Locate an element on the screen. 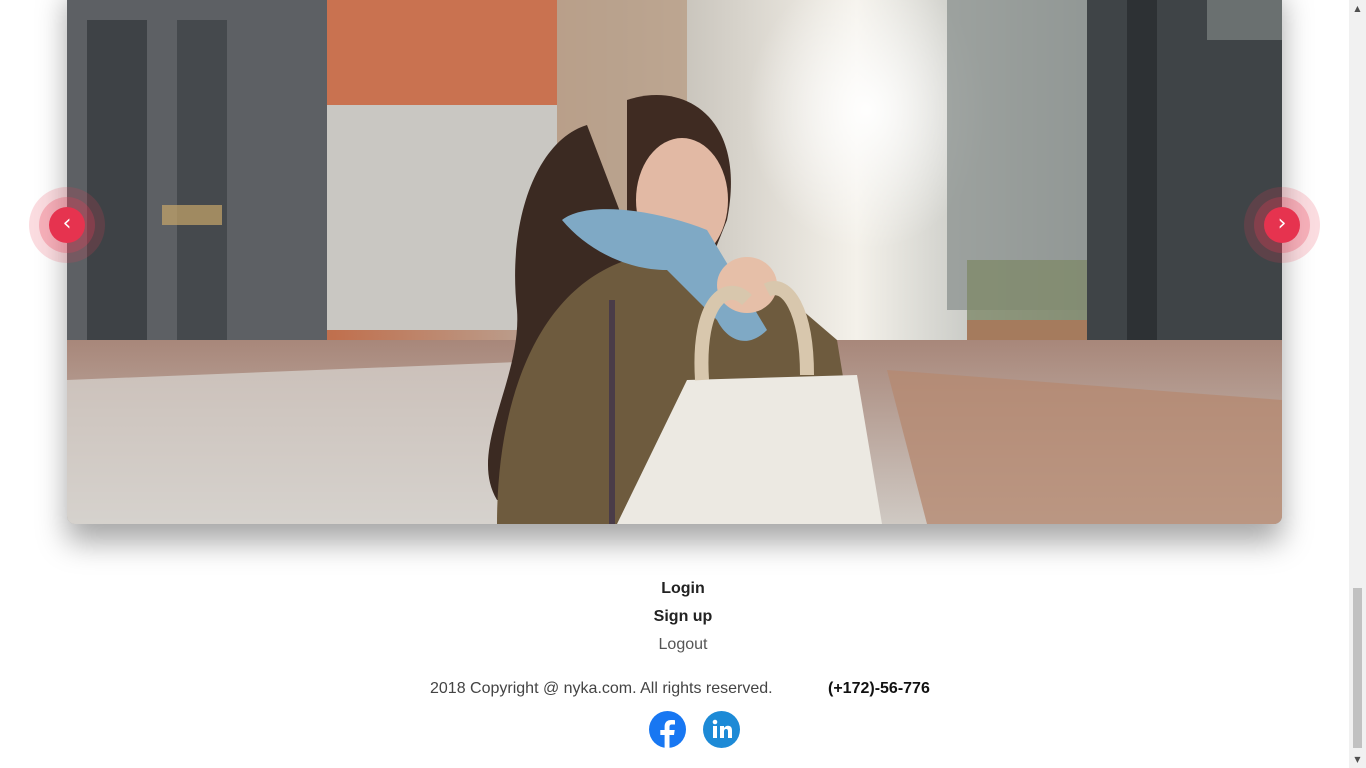  carousel-next-button: › is located at coordinates (1282, 225).